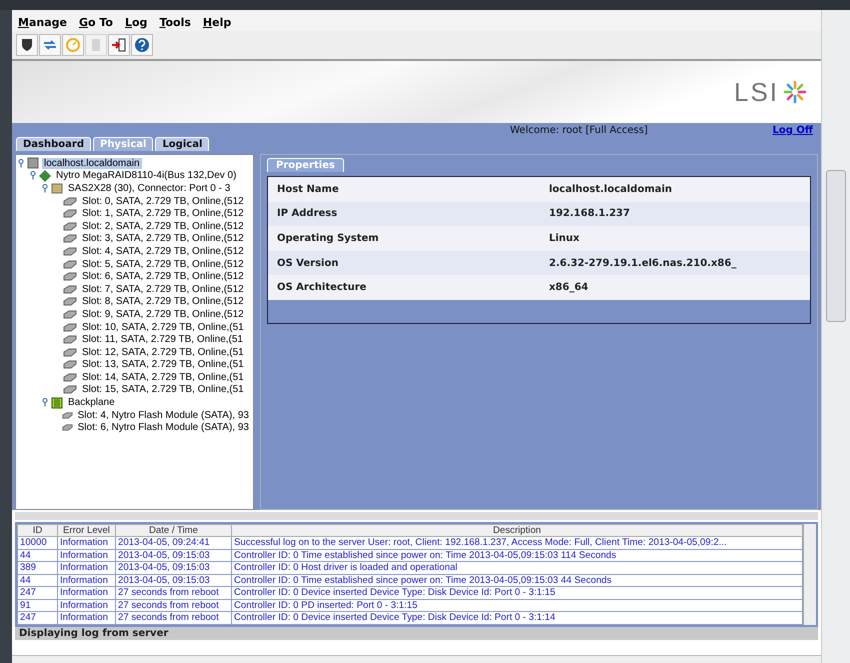 This screenshot has width=850, height=663. What do you see at coordinates (163, 276) in the screenshot?
I see `tree-item: Slot: 6, SATA, 2.729 TB, Online,(512` at bounding box center [163, 276].